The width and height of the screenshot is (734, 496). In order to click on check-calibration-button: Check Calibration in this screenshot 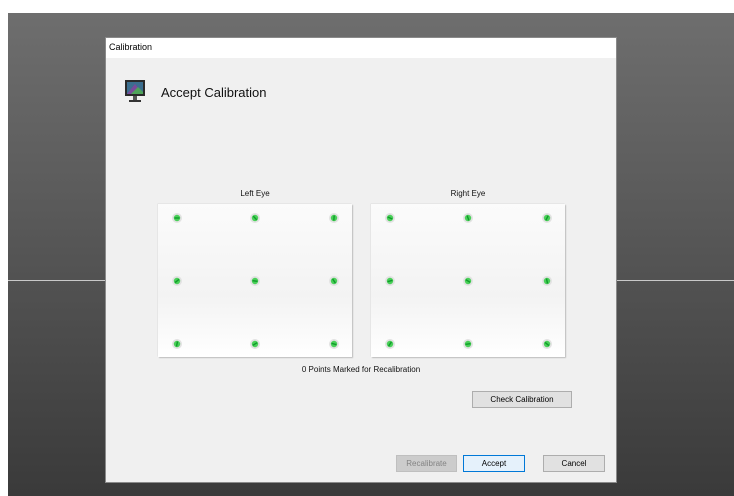, I will do `click(522, 399)`.